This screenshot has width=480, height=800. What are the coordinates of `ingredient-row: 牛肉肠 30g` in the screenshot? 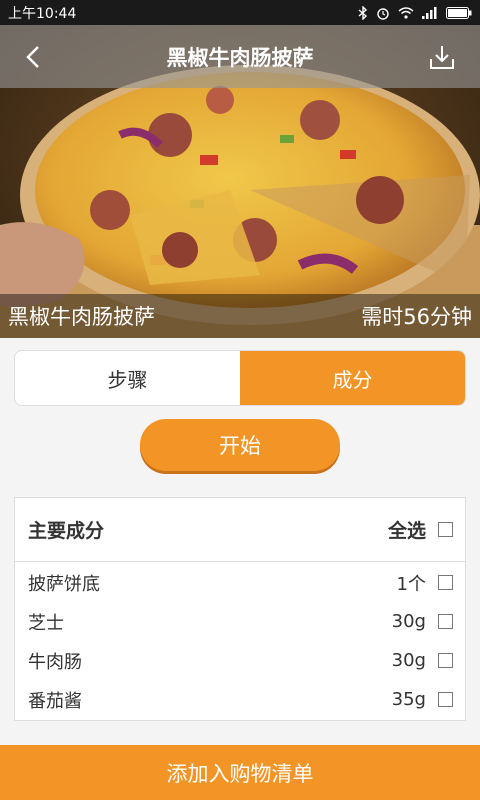 It's located at (240, 660).